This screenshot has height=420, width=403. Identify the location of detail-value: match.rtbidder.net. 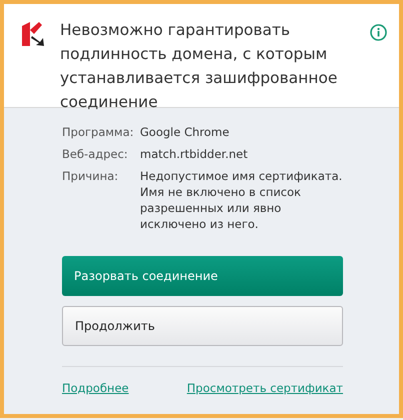
(194, 154).